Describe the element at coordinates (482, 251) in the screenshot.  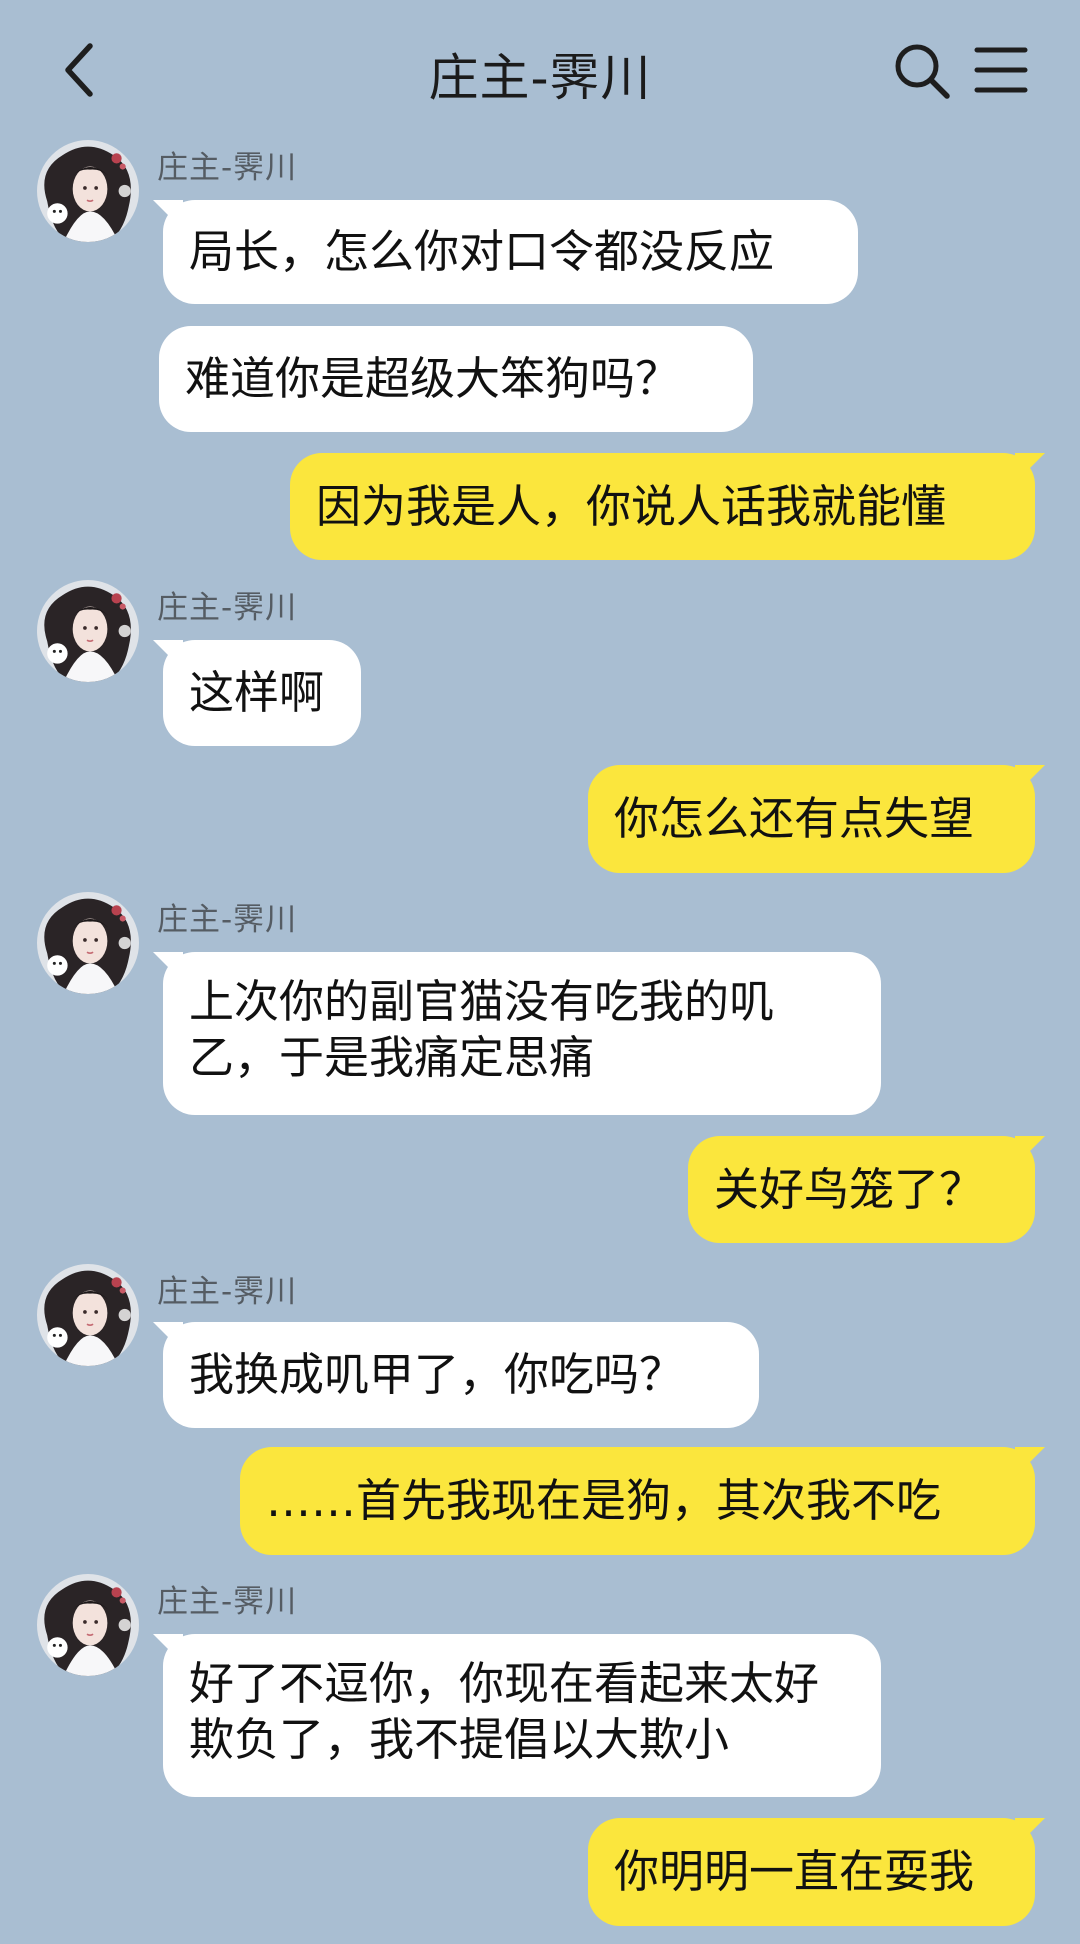
I see `message-text: 局长，怎么你对口令都没反应` at that location.